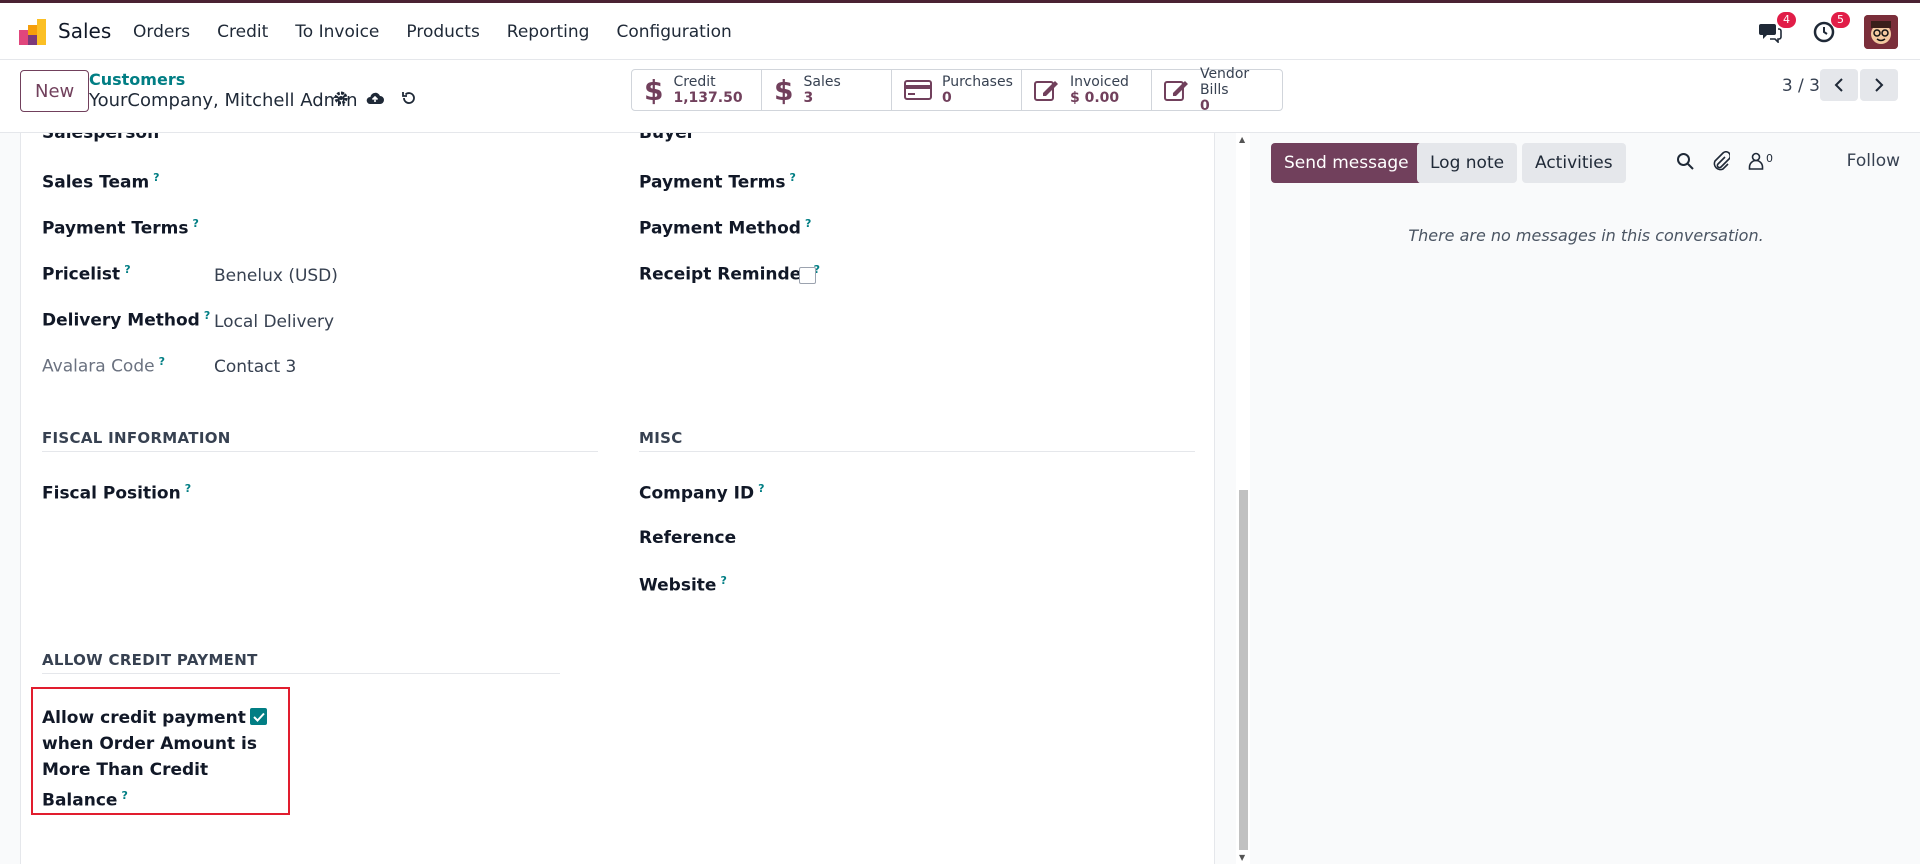 The image size is (1920, 864). I want to click on sales-smart-button: $ Sales 3, so click(827, 90).